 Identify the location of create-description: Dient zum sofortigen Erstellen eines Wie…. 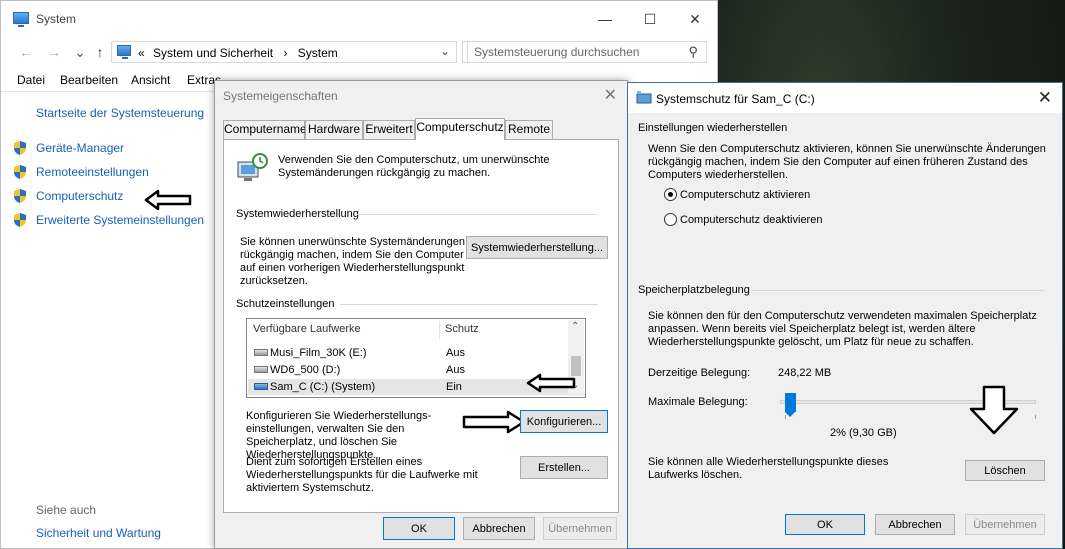
(362, 475).